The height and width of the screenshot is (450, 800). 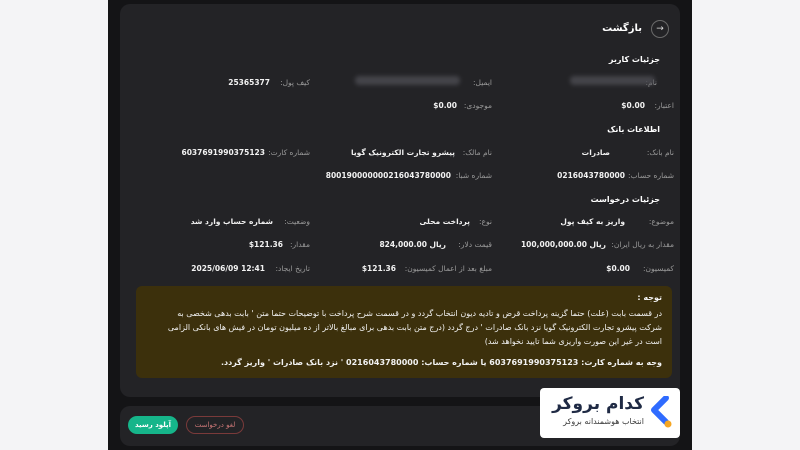 What do you see at coordinates (473, 175) in the screenshot?
I see `sheba-label: شماره شبا:` at bounding box center [473, 175].